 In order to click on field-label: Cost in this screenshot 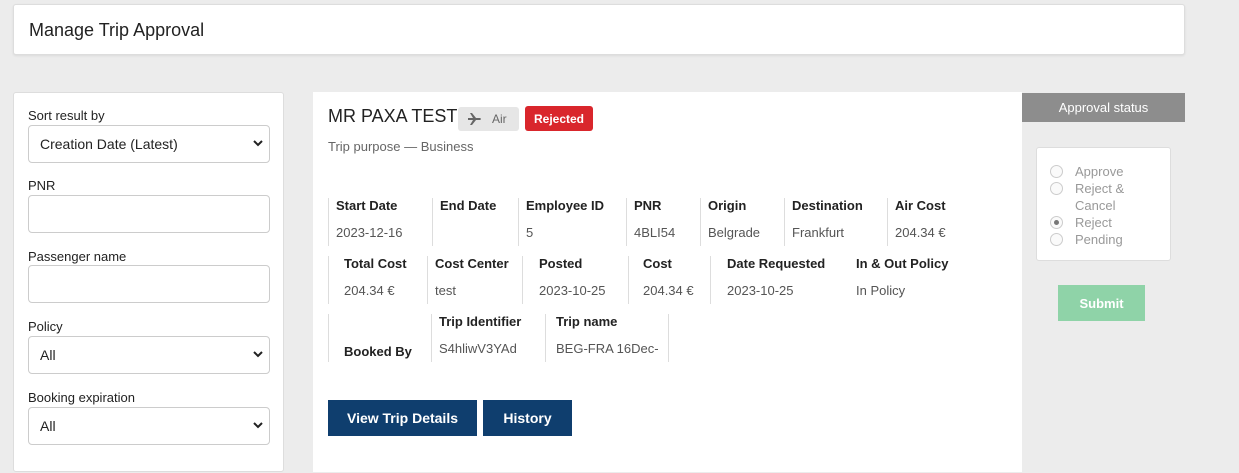, I will do `click(657, 263)`.